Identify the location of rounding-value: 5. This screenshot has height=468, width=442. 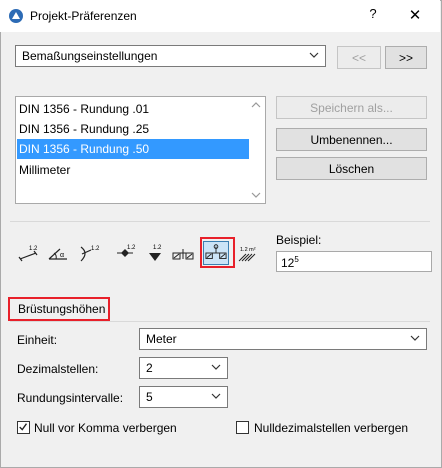
(149, 397).